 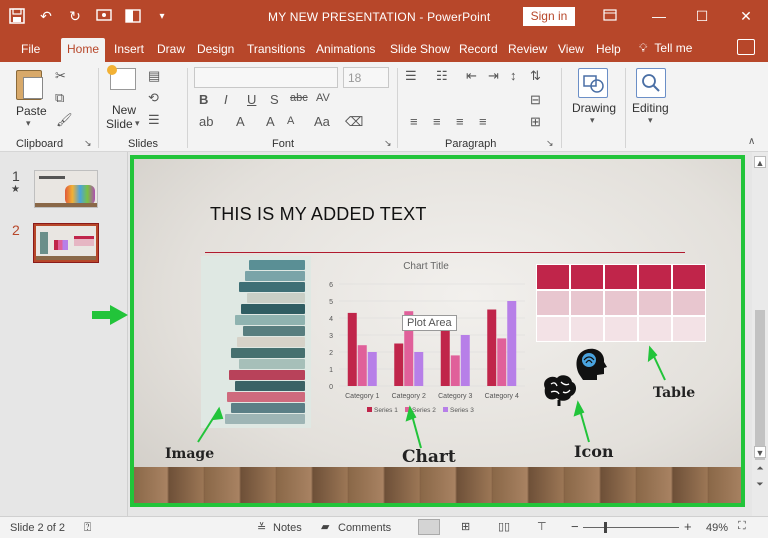 What do you see at coordinates (504, 526) in the screenshot?
I see `reading-view-icon: ▯▯` at bounding box center [504, 526].